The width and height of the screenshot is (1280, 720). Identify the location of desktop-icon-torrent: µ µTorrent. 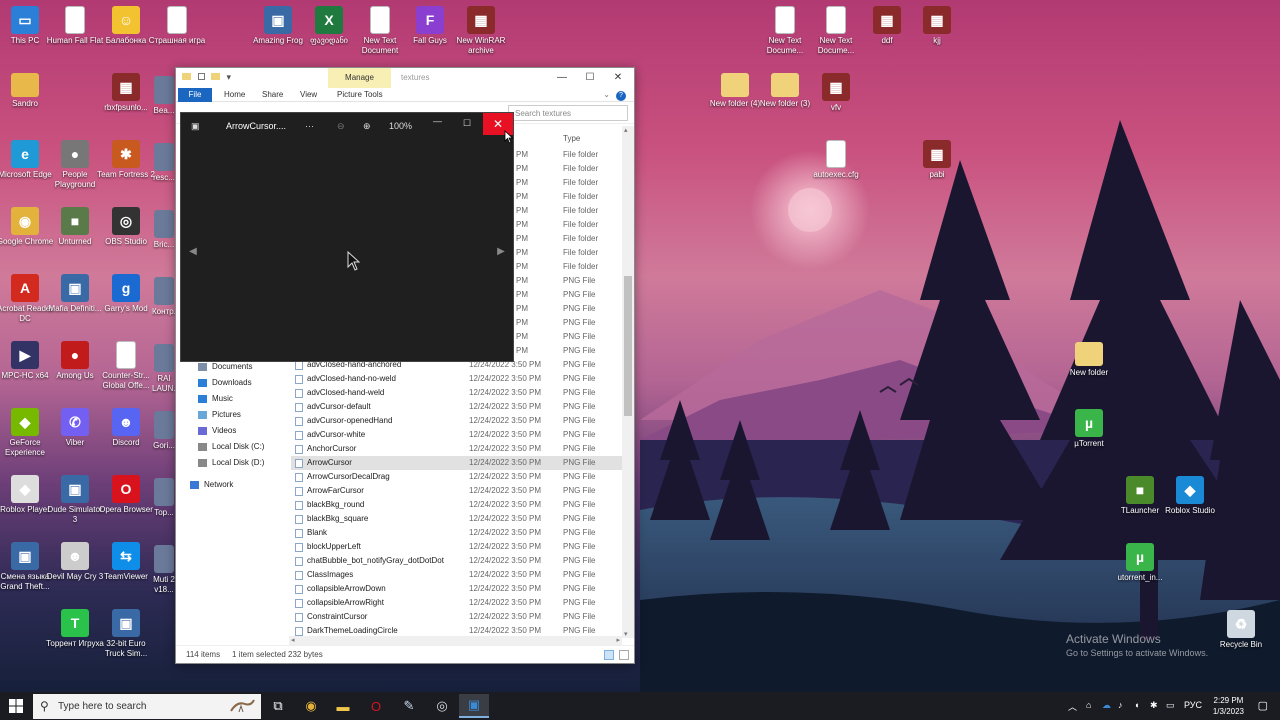
(1089, 429).